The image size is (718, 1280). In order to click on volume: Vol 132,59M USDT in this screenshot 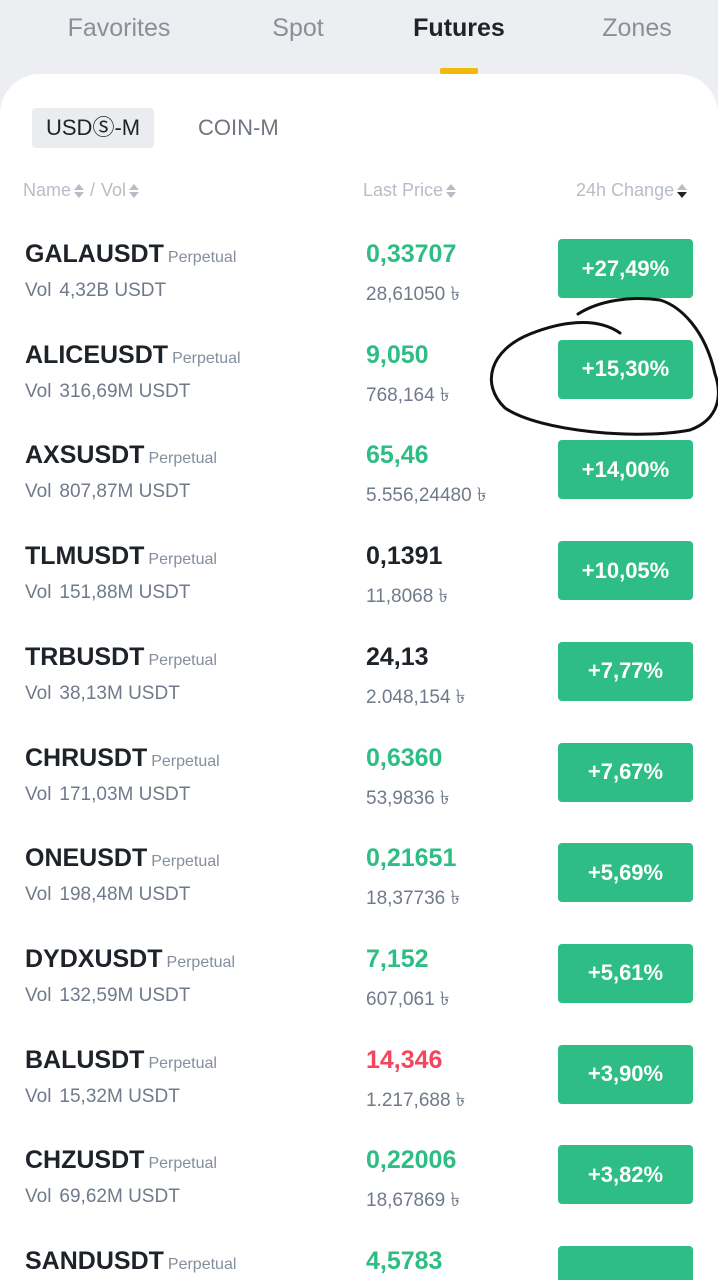, I will do `click(107, 996)`.